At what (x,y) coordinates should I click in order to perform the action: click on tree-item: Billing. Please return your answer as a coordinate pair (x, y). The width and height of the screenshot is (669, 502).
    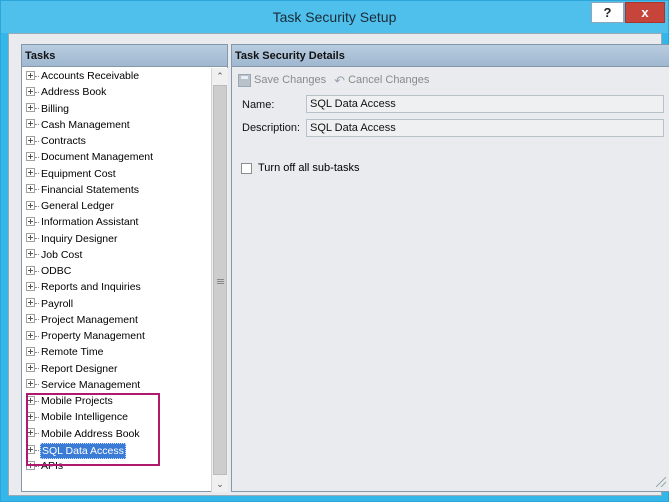
    Looking at the image, I should click on (48, 110).